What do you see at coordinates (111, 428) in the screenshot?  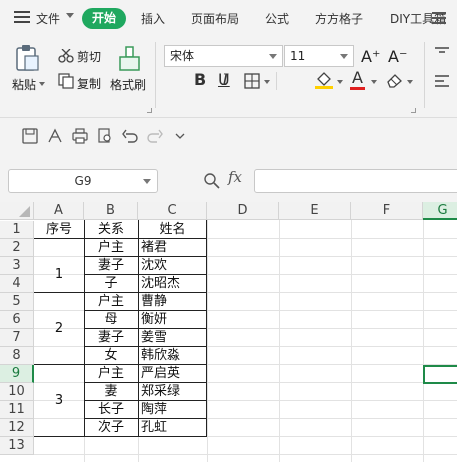 I see `relation-cell: 次子` at bounding box center [111, 428].